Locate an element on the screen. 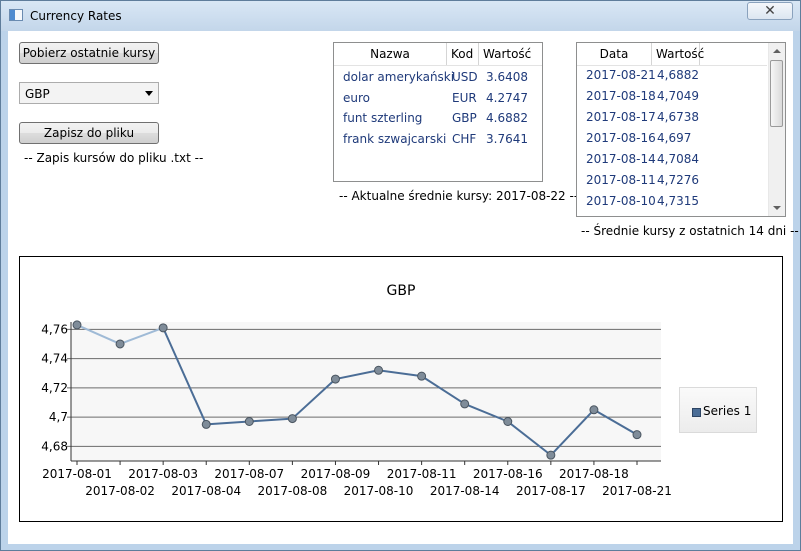  history-value: 4,7084 is located at coordinates (678, 159).